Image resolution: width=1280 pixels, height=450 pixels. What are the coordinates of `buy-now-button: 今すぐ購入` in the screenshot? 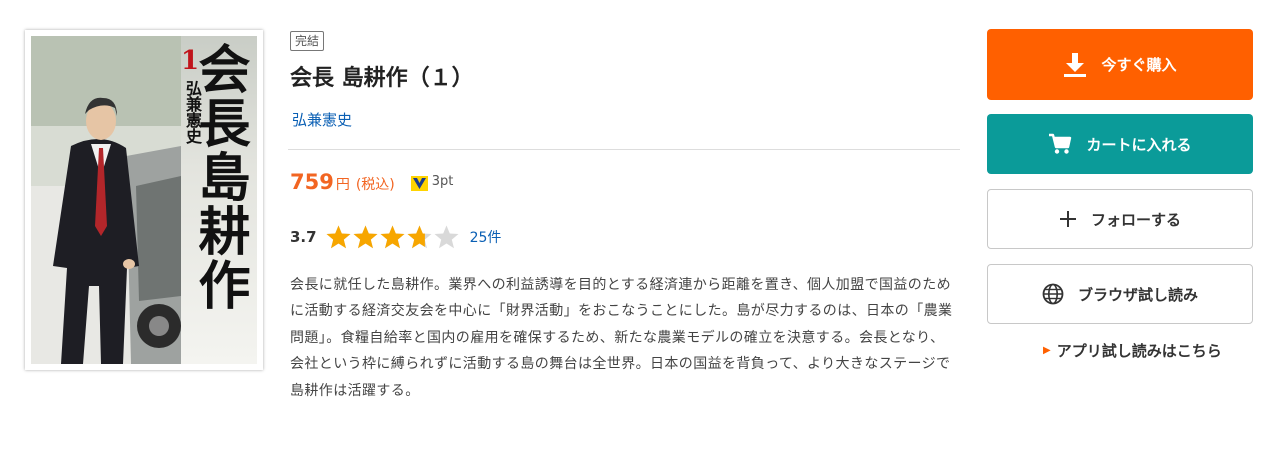 It's located at (1120, 64).